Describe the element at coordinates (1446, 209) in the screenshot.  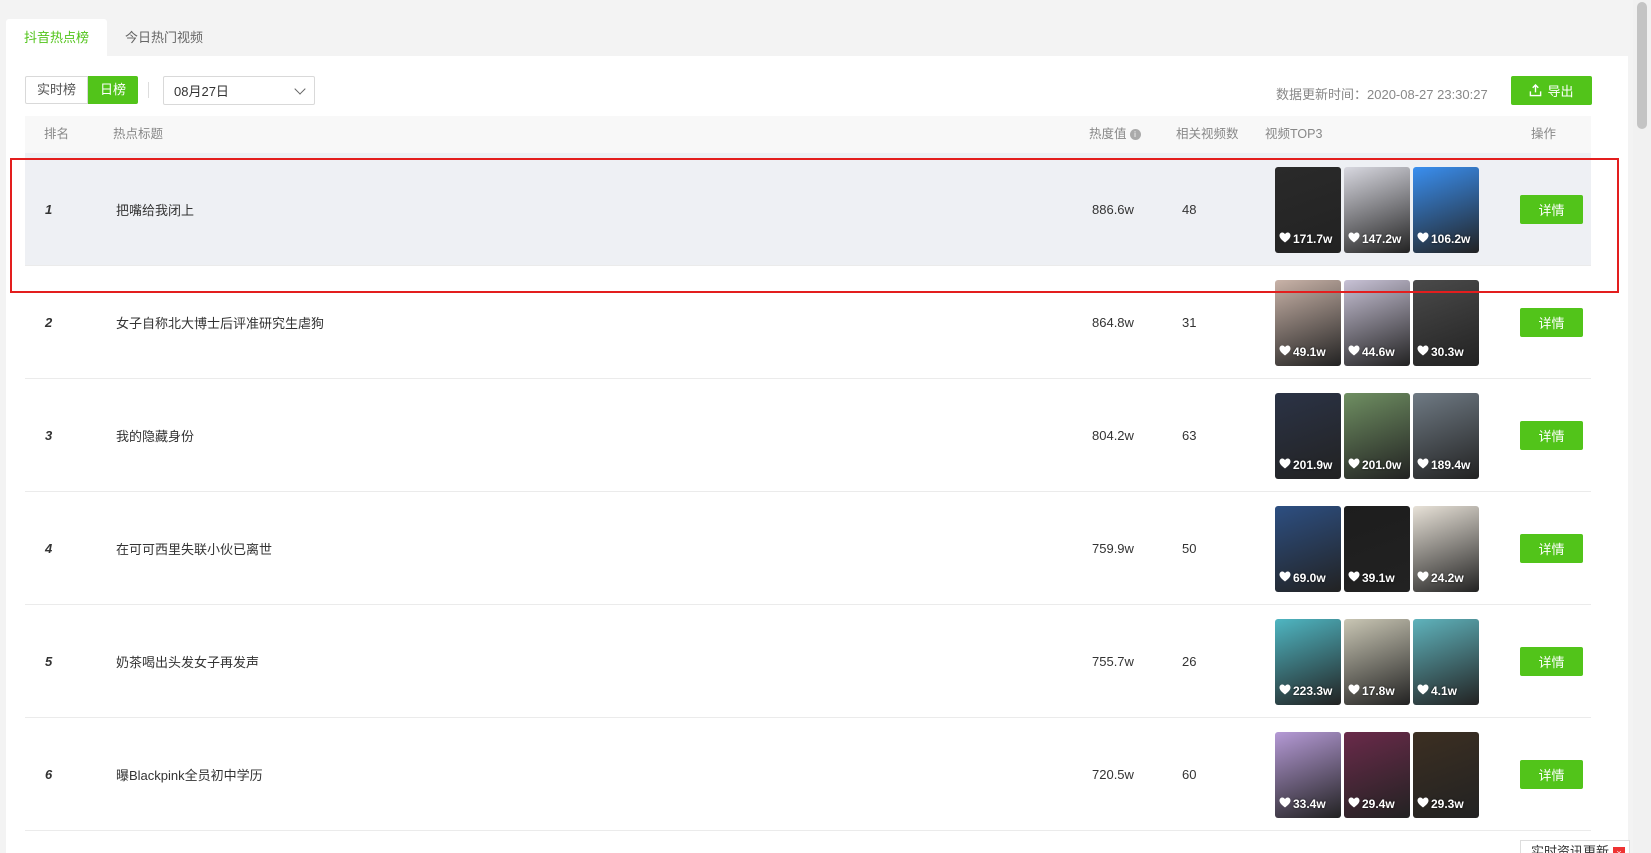
I see `video-thumbnail: 106.2w` at that location.